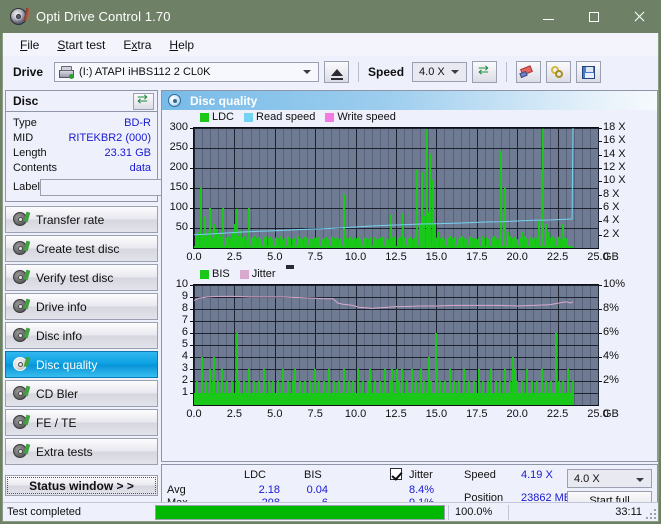 The height and width of the screenshot is (524, 661). Describe the element at coordinates (35, 167) in the screenshot. I see `disc-row-key: Contents` at that location.